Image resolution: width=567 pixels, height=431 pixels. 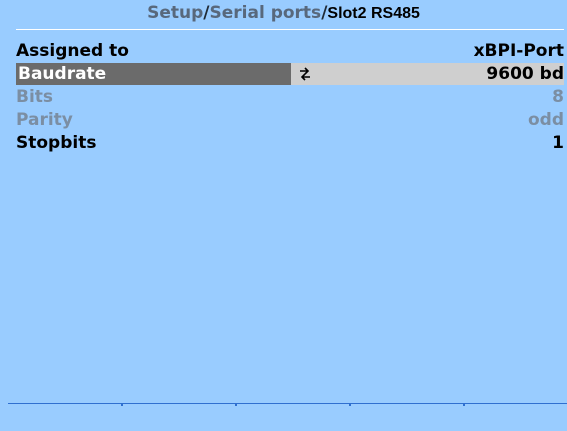 I want to click on setting-value: 1, so click(x=558, y=143).